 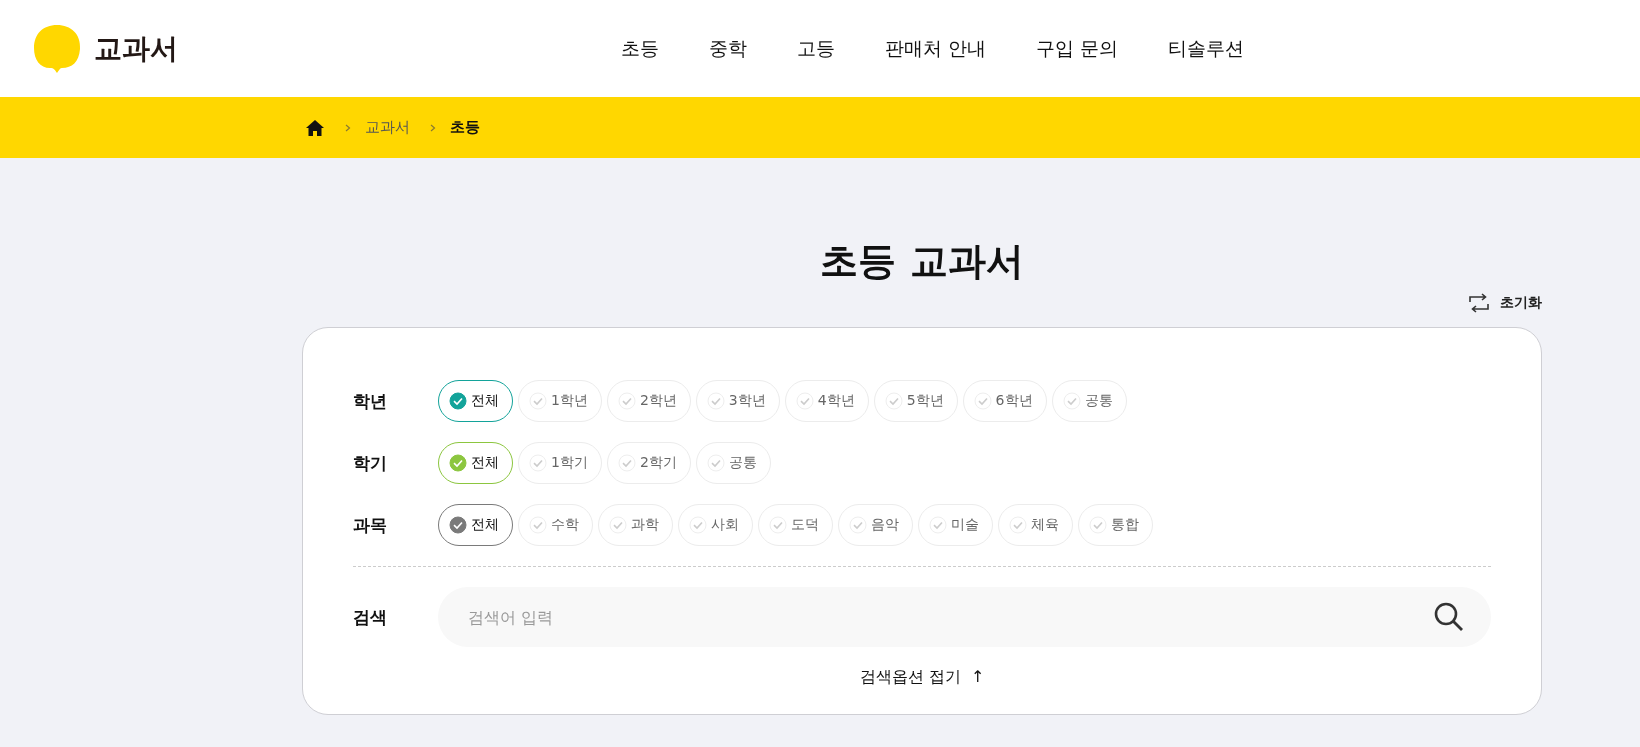 What do you see at coordinates (639, 48) in the screenshot?
I see `nav-link: 초등` at bounding box center [639, 48].